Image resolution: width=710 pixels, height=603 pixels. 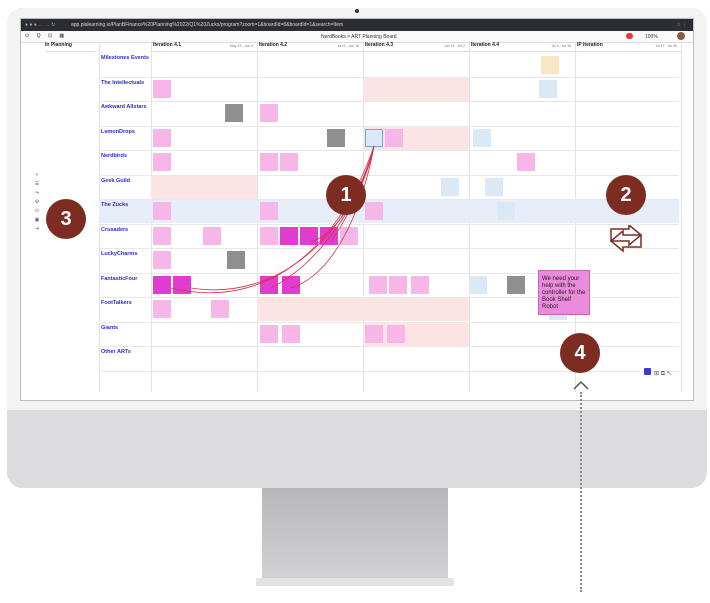 What do you see at coordinates (346, 195) in the screenshot?
I see `callout-1: 1` at bounding box center [346, 195].